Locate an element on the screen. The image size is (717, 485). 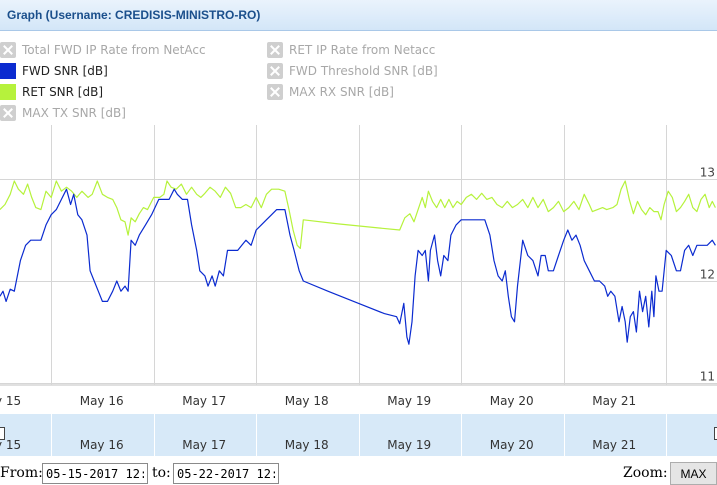
range-bar: From: to: Zoom: MAX is located at coordinates (358, 473).